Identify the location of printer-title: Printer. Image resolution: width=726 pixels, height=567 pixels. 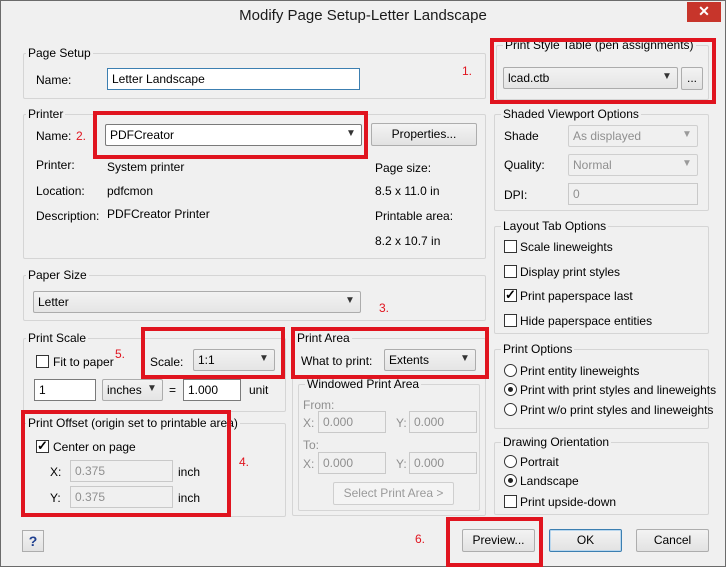
(46, 114).